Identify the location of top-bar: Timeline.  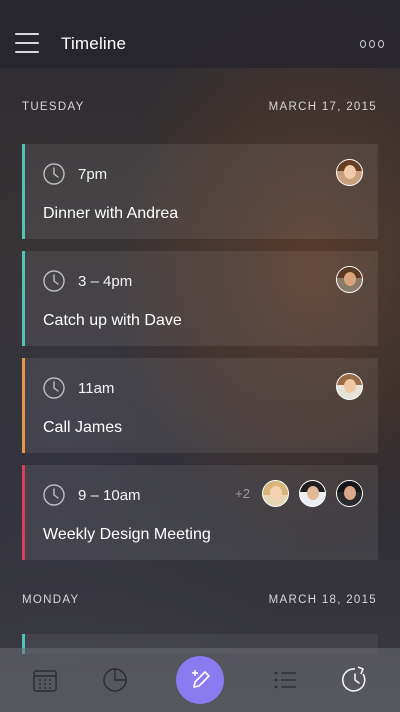
(200, 34).